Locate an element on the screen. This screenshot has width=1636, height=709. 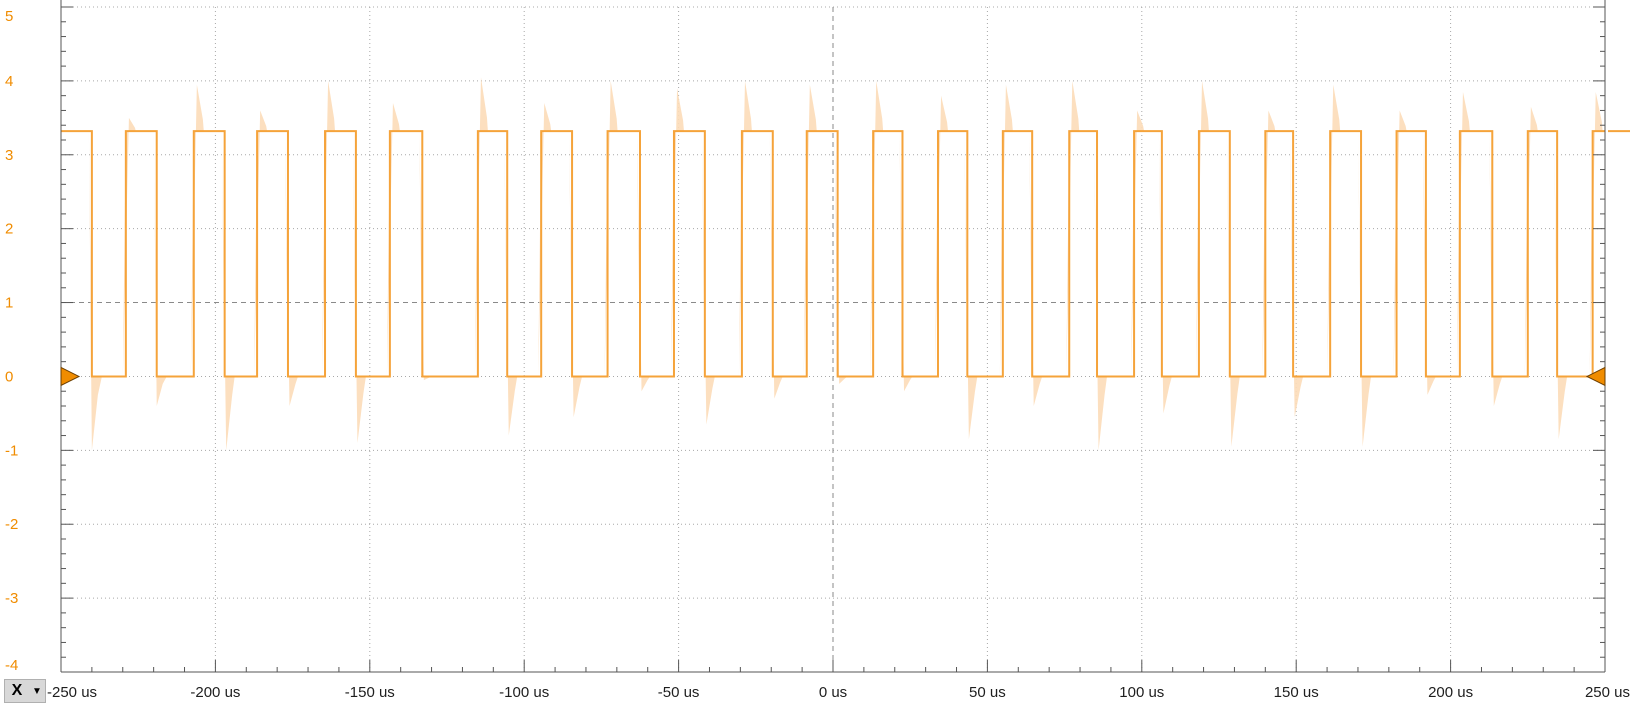
y-tick-label: -1 is located at coordinates (11, 450).